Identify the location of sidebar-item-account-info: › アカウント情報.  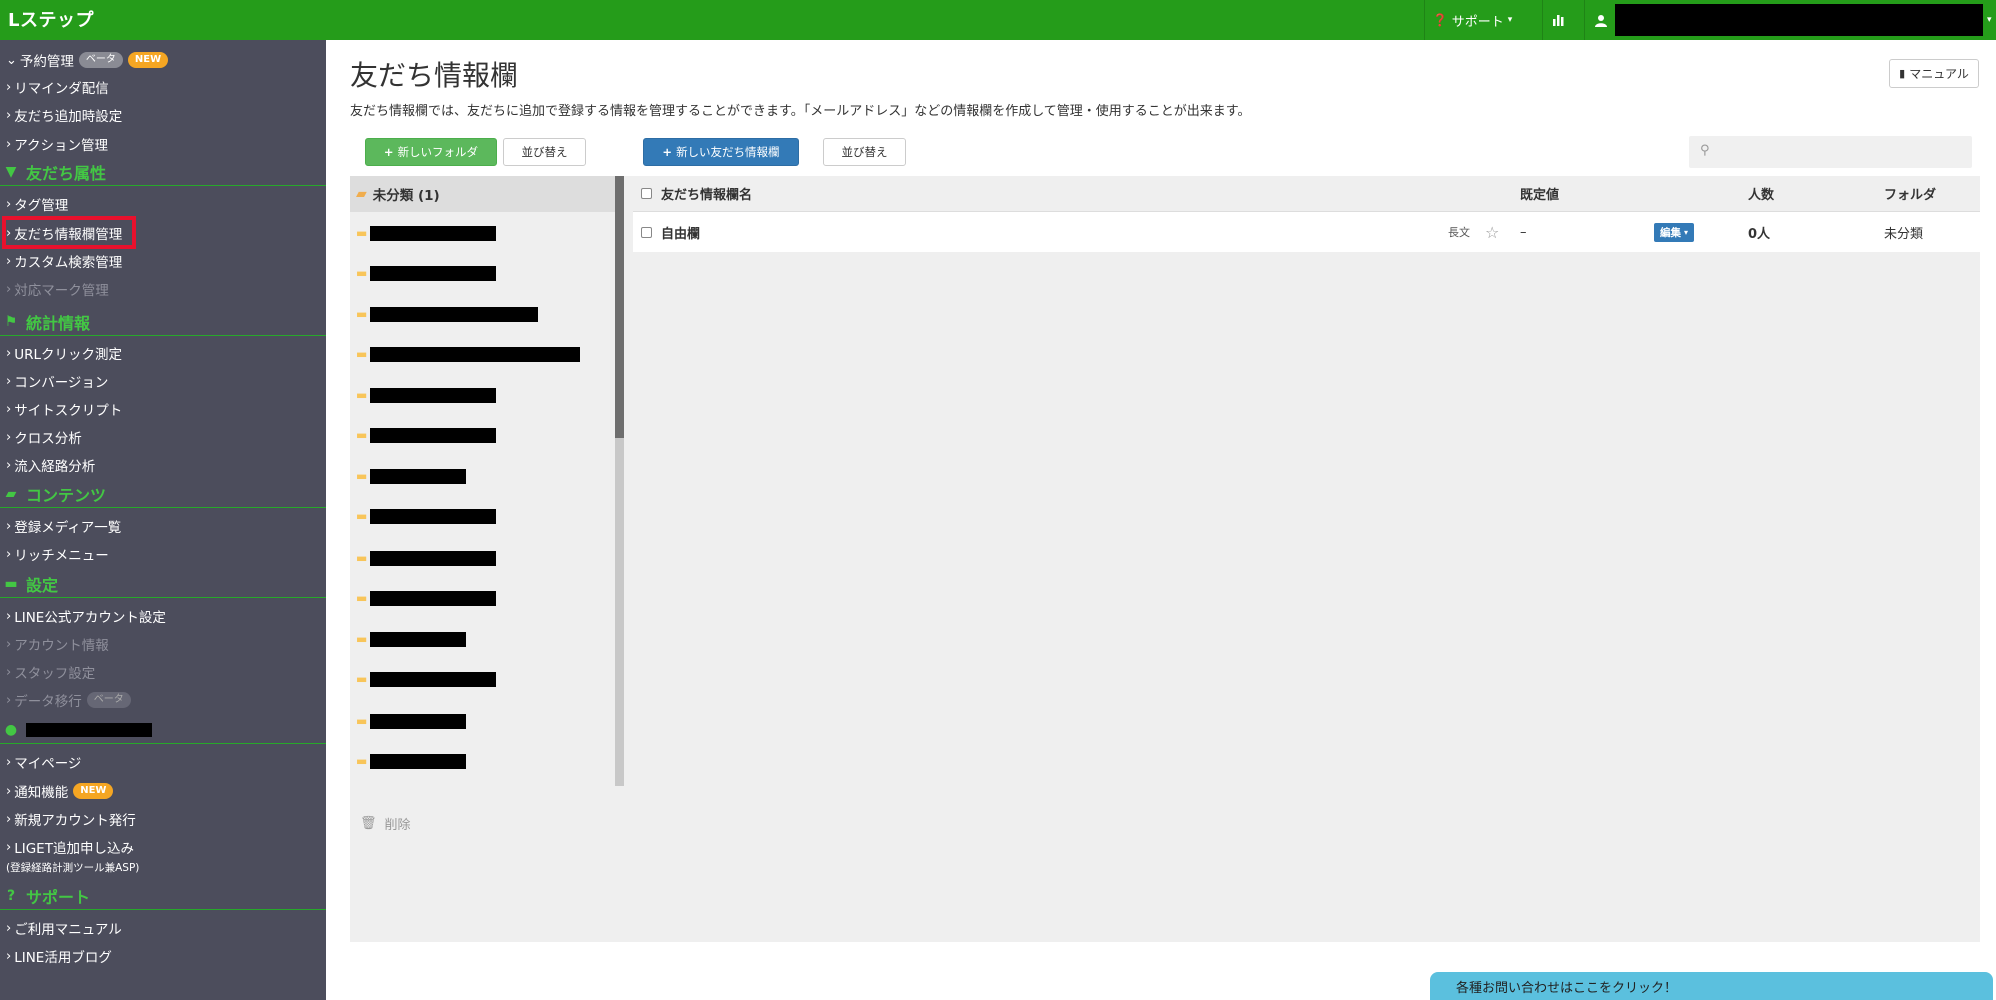
(57, 644).